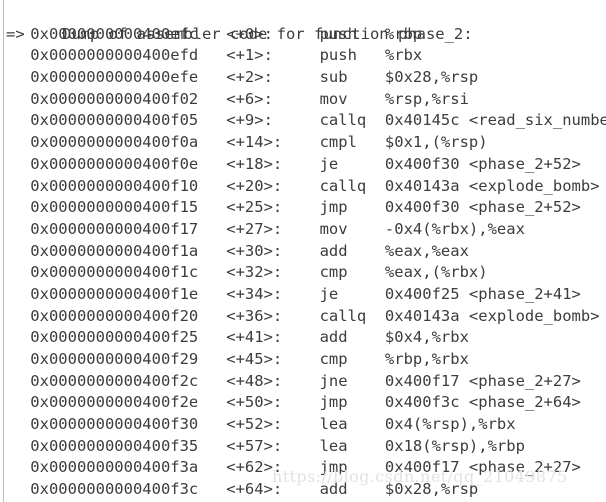 This screenshot has height=502, width=606. I want to click on instruction-offset: <+6>:, so click(273, 98).